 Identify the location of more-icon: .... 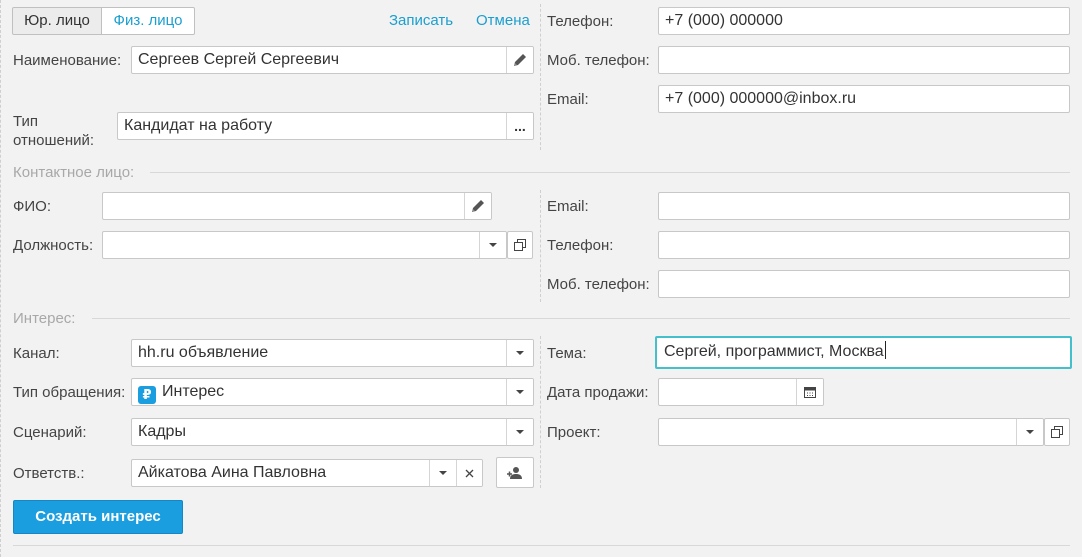
(520, 126).